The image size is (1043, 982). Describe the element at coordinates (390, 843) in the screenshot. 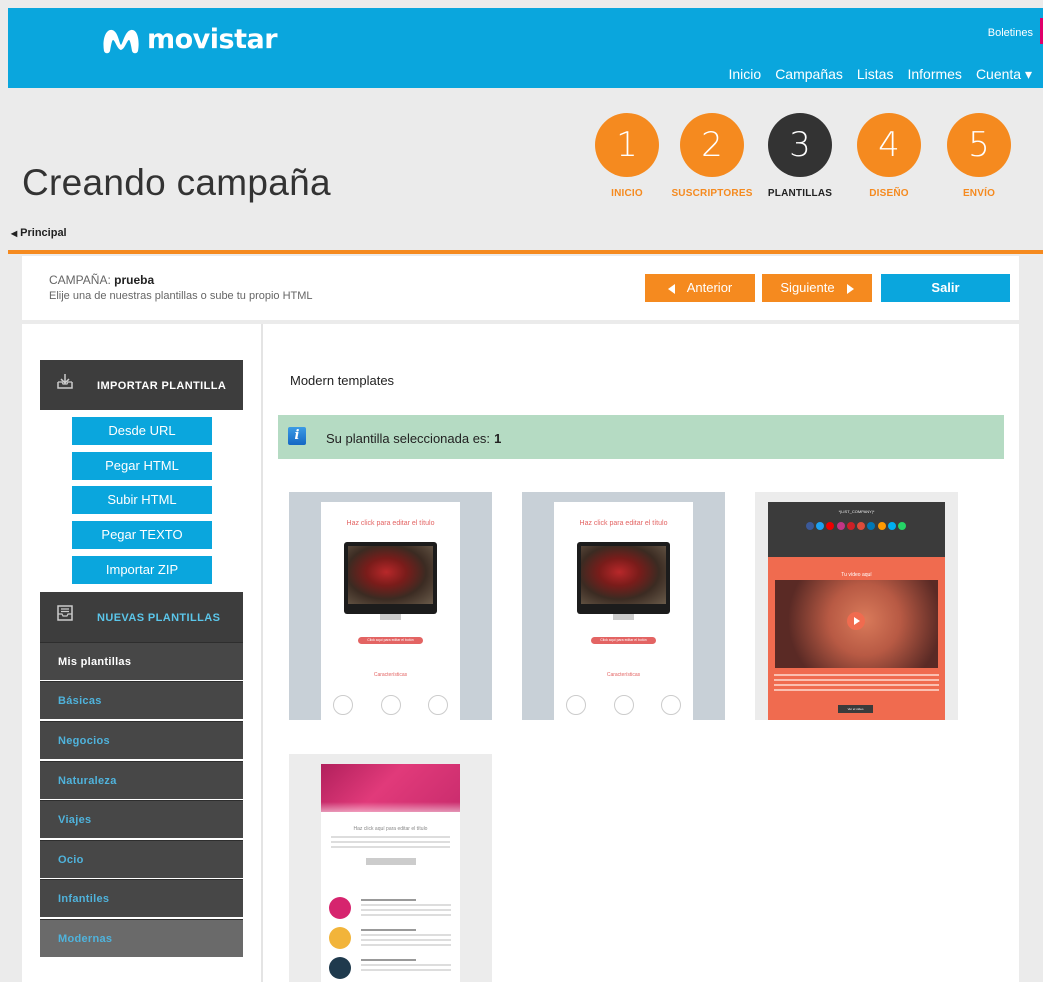

I see `template-text` at that location.